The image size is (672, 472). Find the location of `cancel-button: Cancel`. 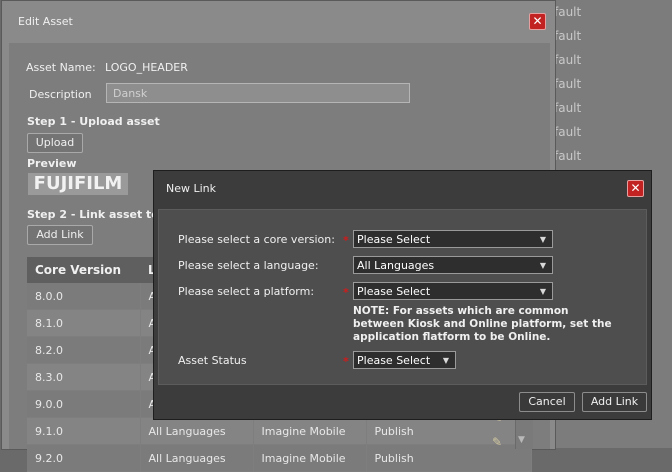

cancel-button: Cancel is located at coordinates (547, 402).